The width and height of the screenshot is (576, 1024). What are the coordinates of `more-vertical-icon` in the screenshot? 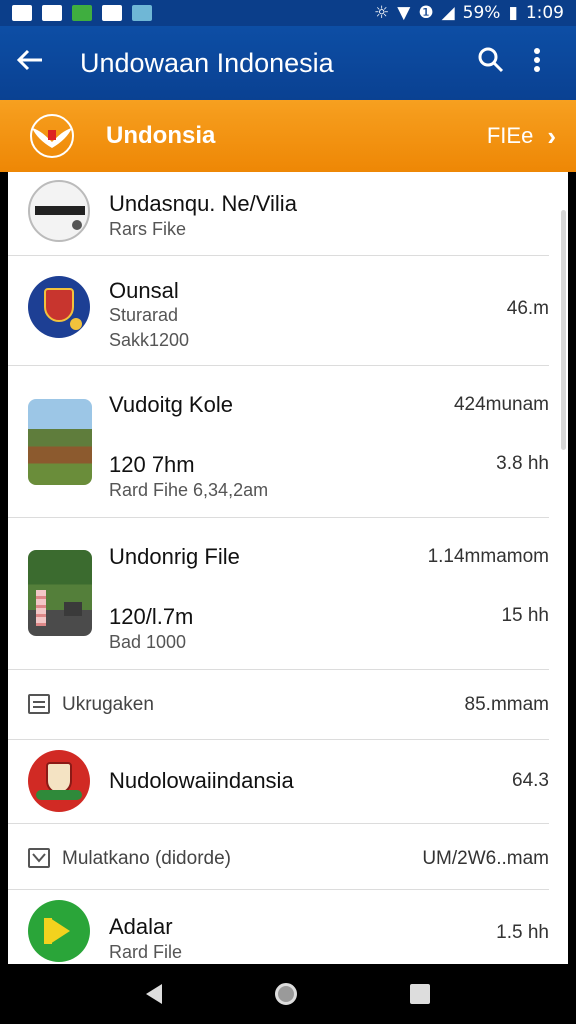 It's located at (537, 63).